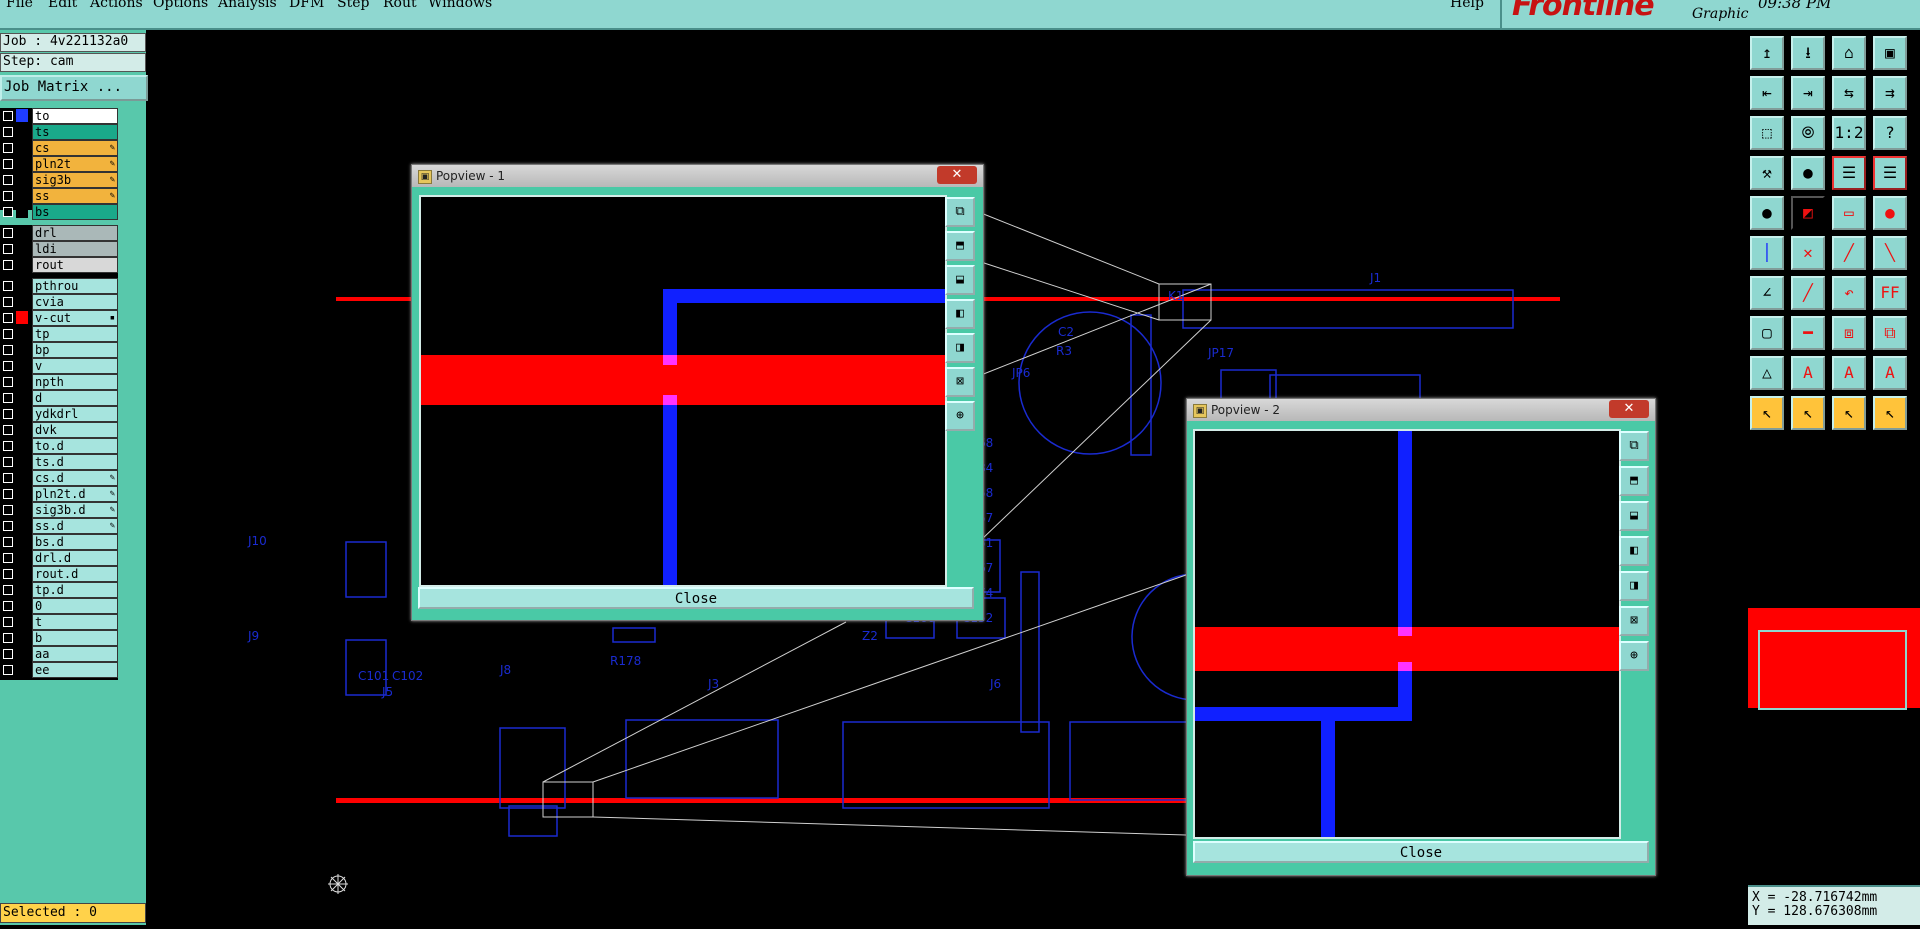  I want to click on layer-name: v-cut ▪, so click(75, 318).